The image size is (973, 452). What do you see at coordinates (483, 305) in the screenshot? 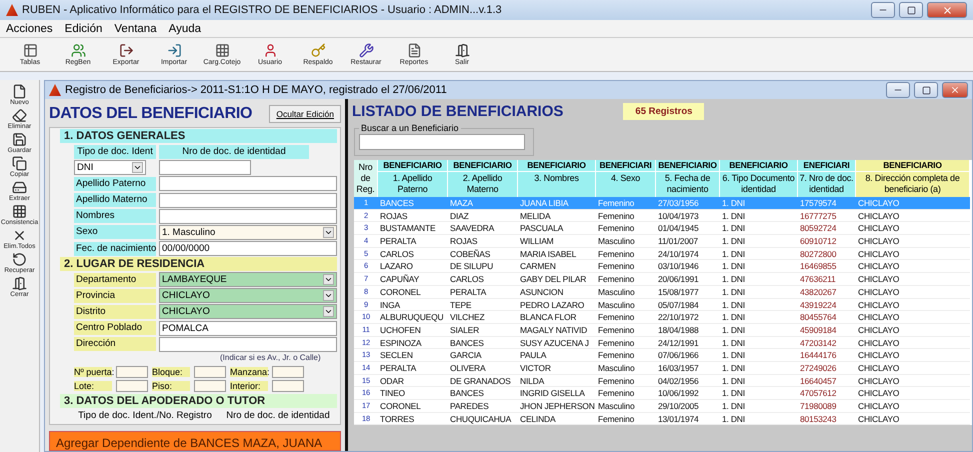
I see `table-cell: TEPE` at bounding box center [483, 305].